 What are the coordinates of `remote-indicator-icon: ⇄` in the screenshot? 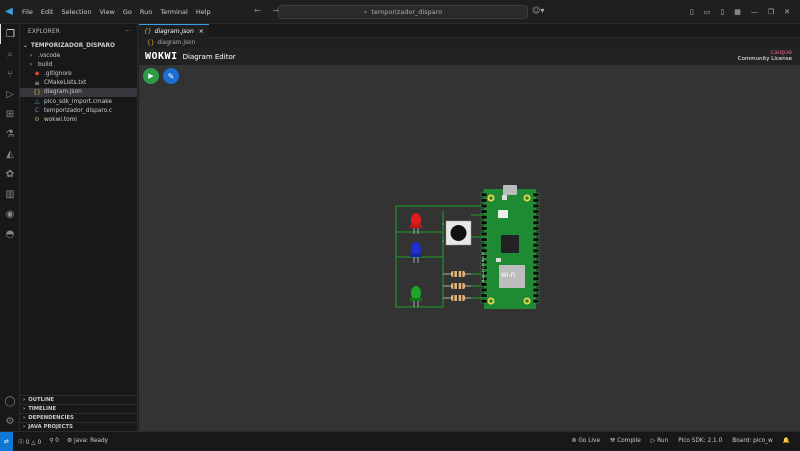 It's located at (6, 441).